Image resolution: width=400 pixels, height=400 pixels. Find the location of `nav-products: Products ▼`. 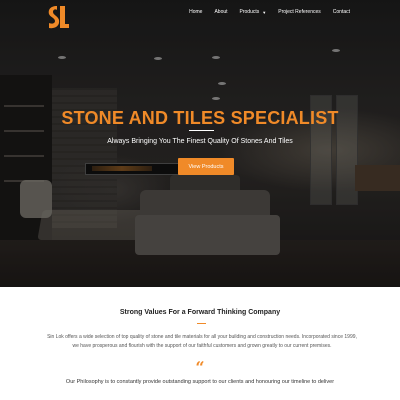

nav-products: Products ▼ is located at coordinates (253, 12).